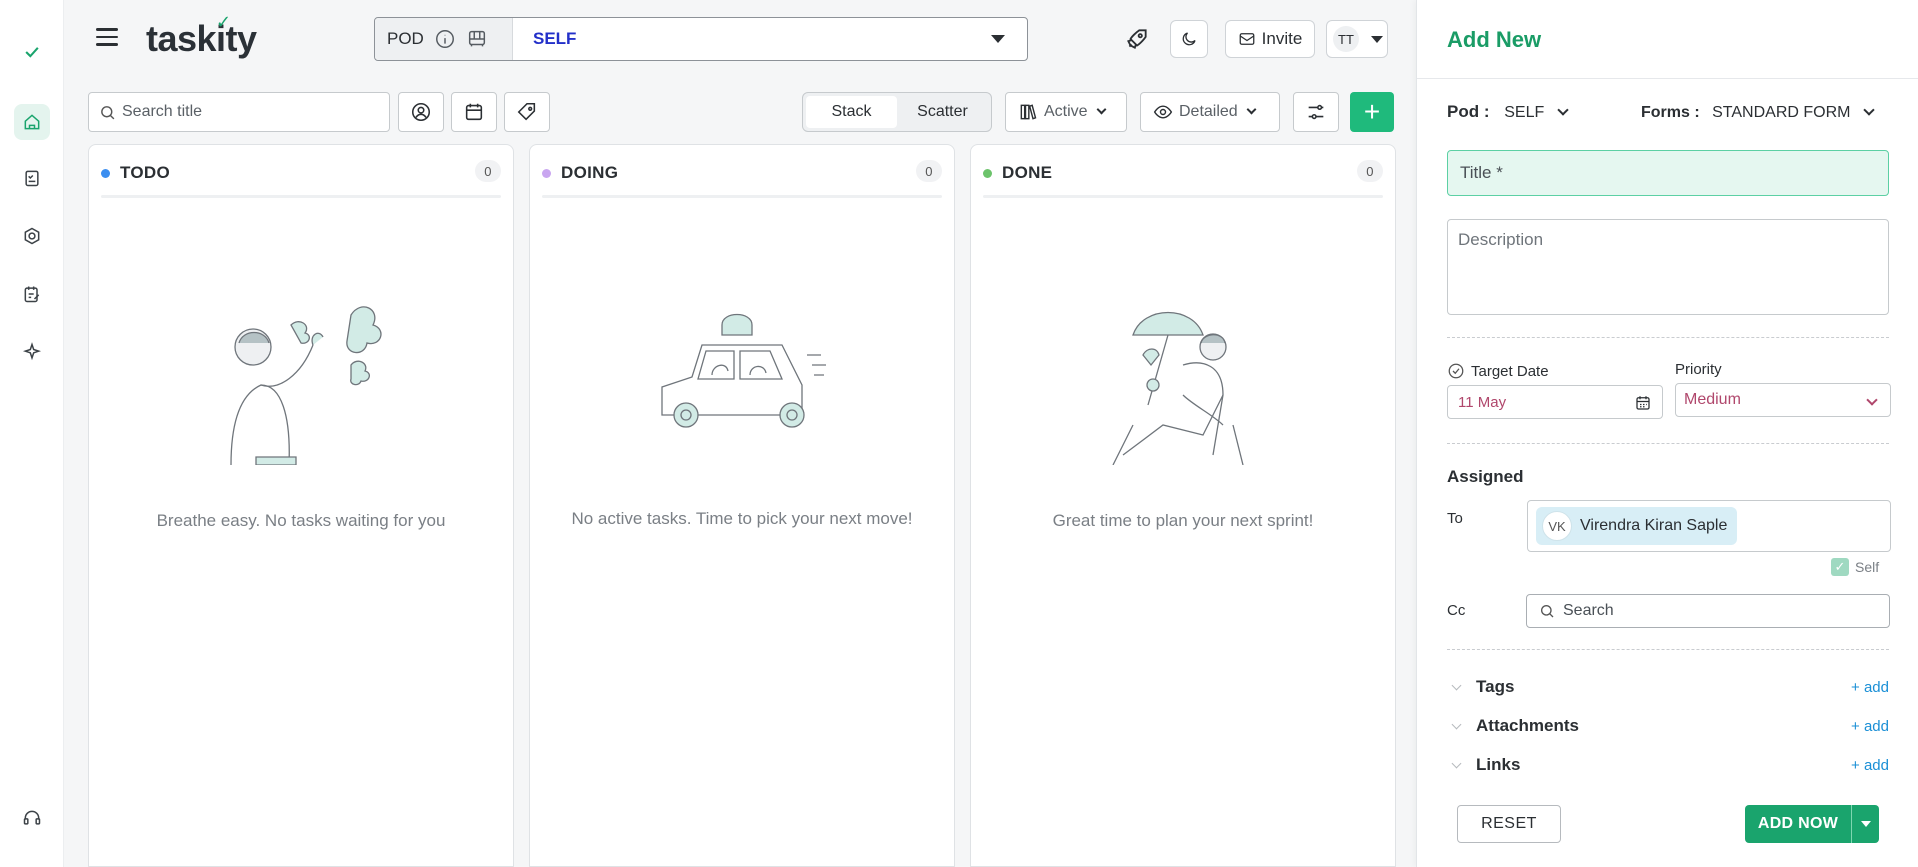  I want to click on theme-toggle-button, so click(1189, 39).